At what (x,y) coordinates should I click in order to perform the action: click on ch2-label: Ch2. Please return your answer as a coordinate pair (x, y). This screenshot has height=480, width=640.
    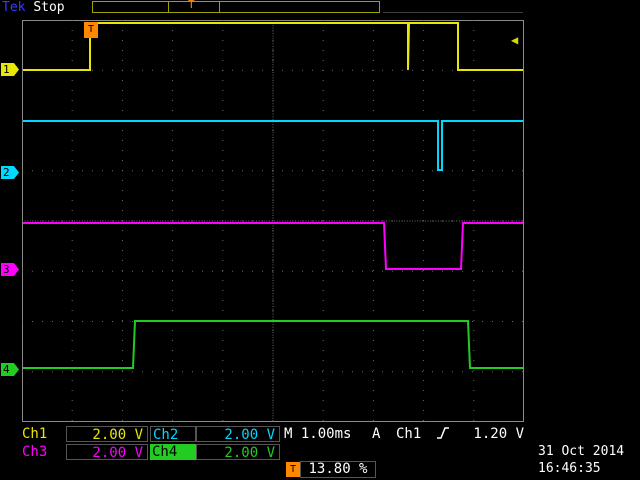
    Looking at the image, I should click on (173, 434).